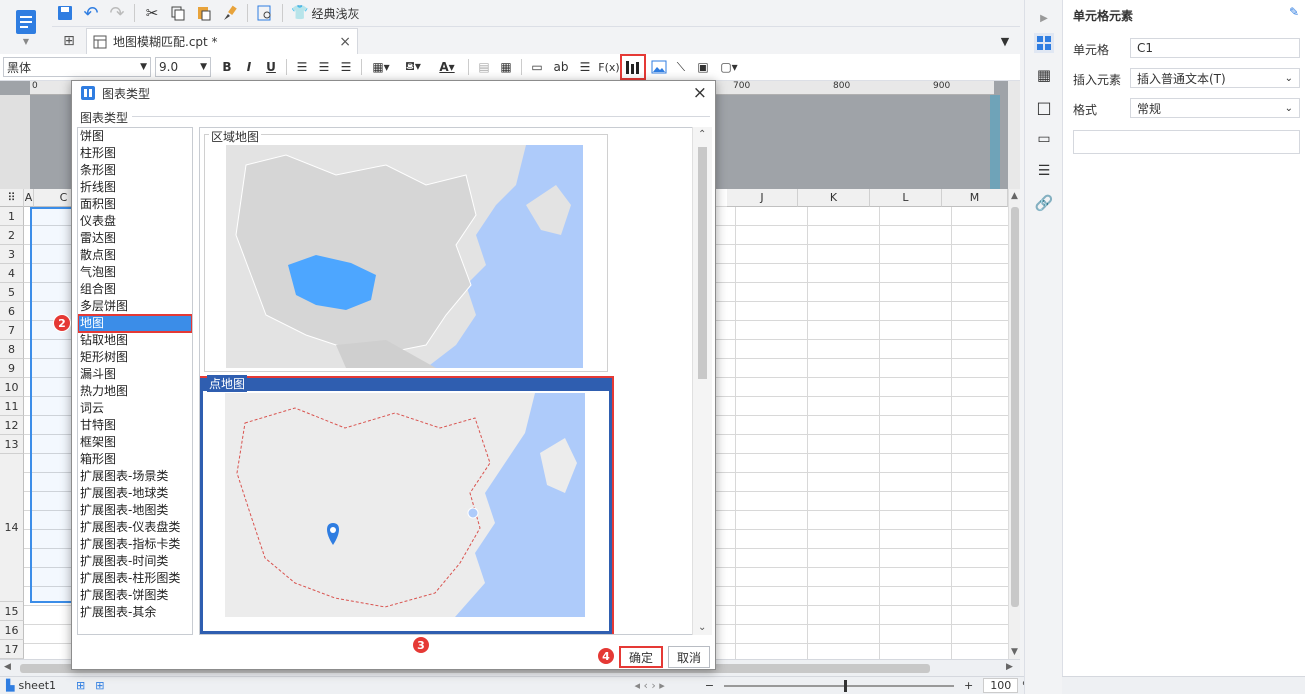 The height and width of the screenshot is (694, 1305). Describe the element at coordinates (302, 67) in the screenshot. I see `align-left-button: ☰` at that location.